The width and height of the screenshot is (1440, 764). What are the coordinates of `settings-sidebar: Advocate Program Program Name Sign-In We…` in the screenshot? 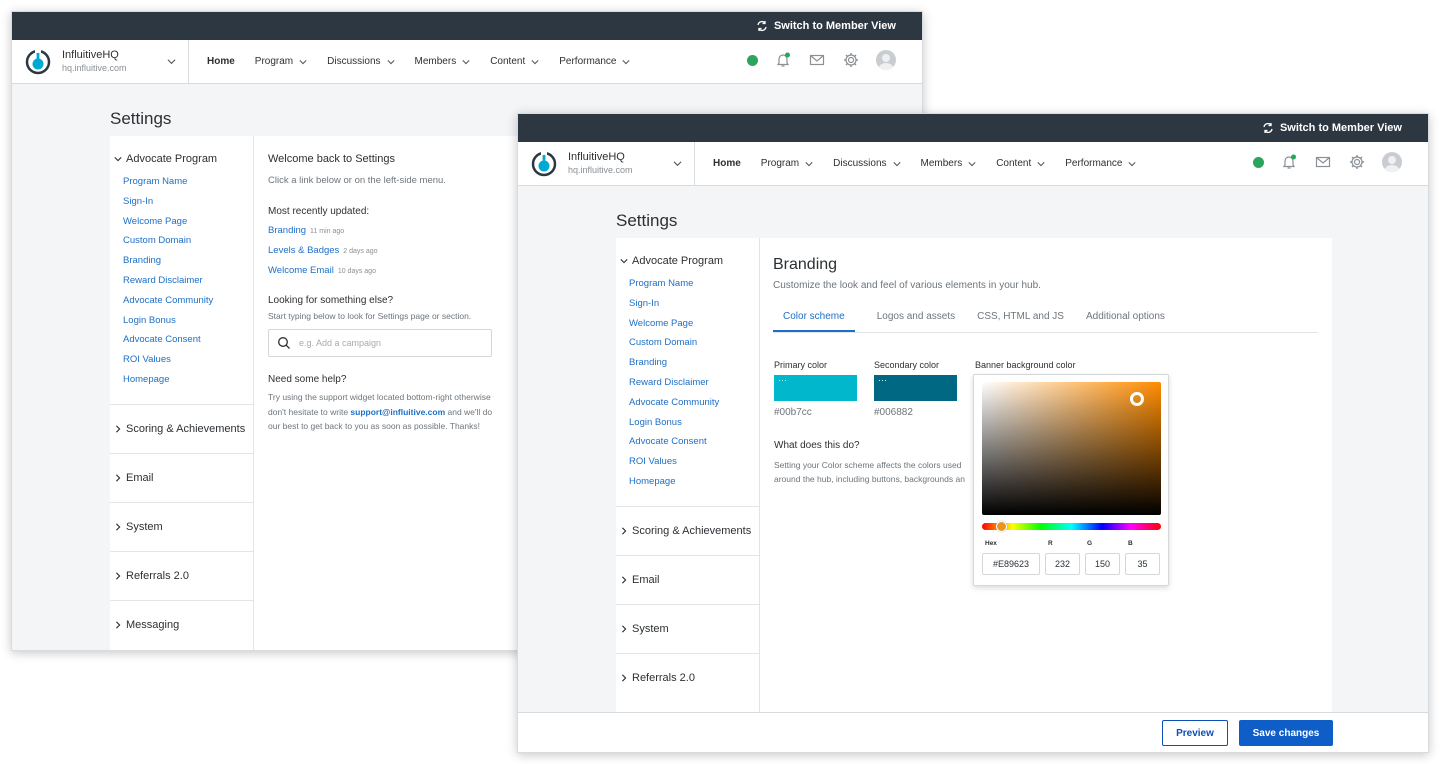 It's located at (181, 393).